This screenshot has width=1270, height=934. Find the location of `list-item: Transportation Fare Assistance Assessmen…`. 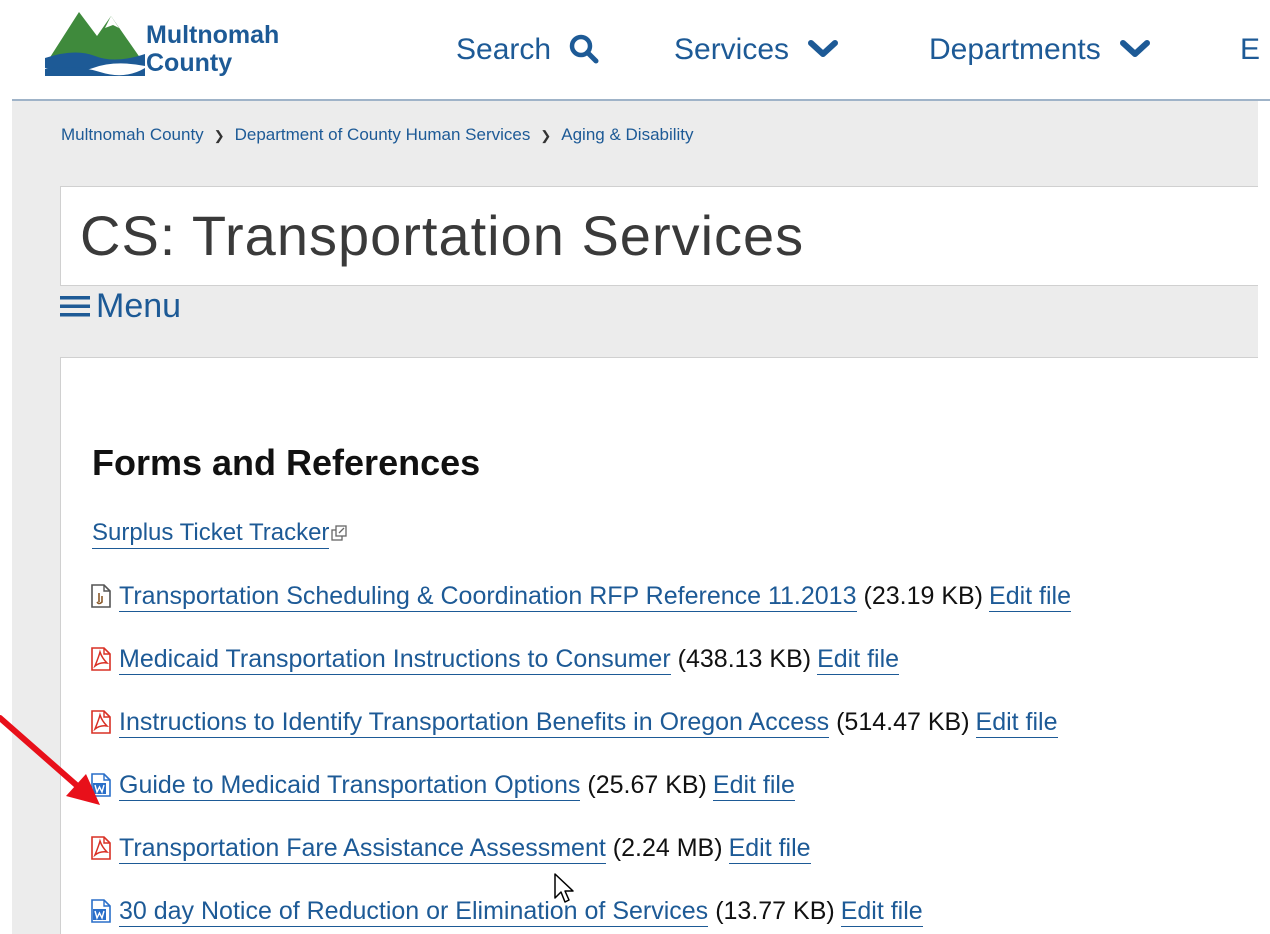

list-item: Transportation Fare Assistance Assessmen… is located at coordinates (450, 848).